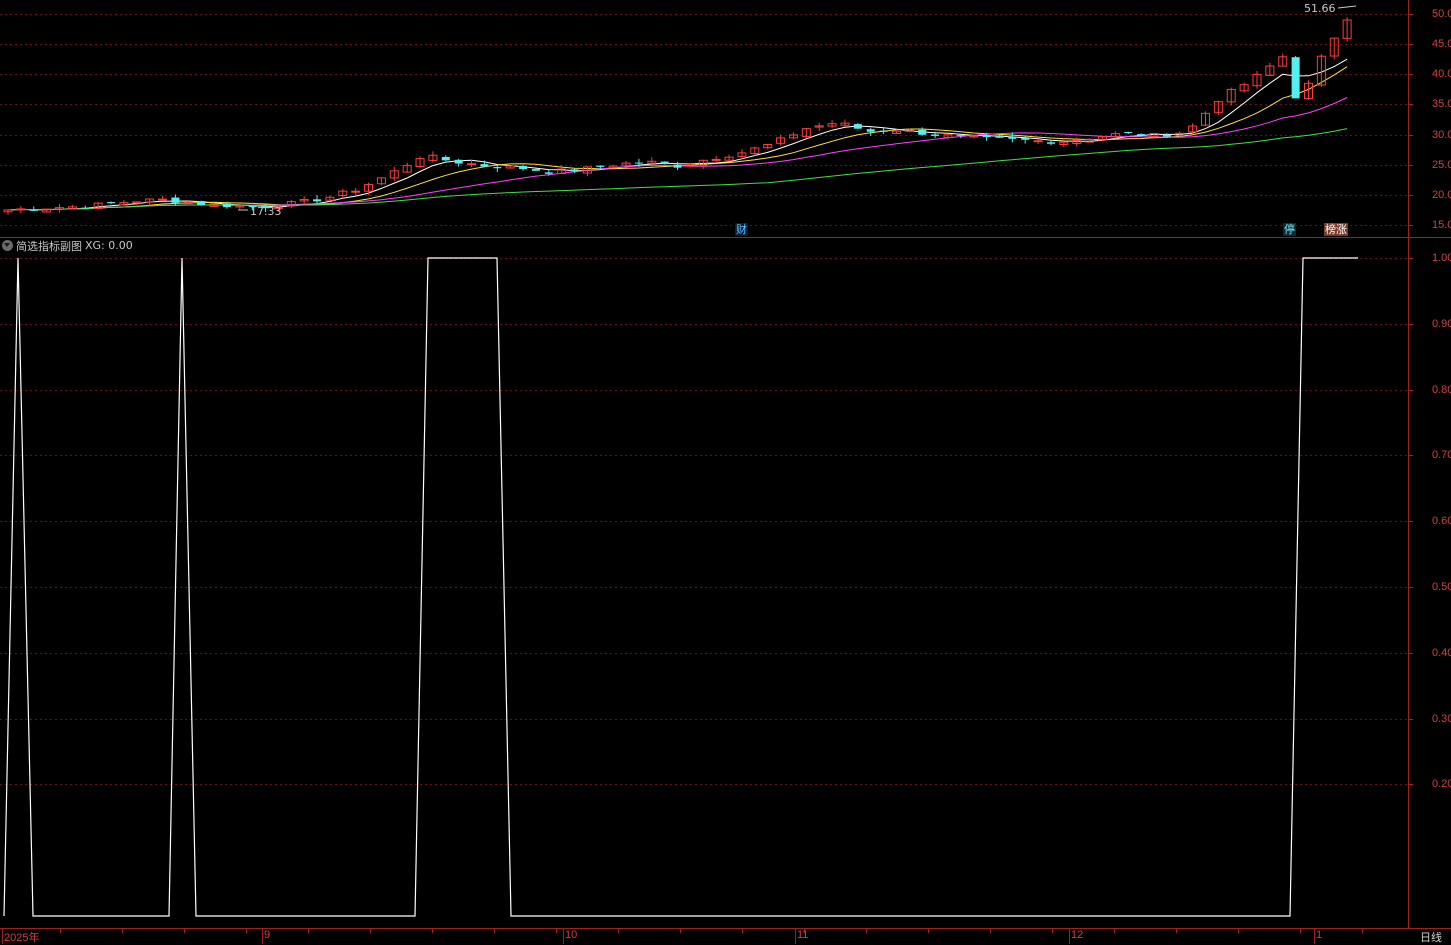  What do you see at coordinates (682, 936) in the screenshot?
I see `x-axis-ticks` at bounding box center [682, 936].